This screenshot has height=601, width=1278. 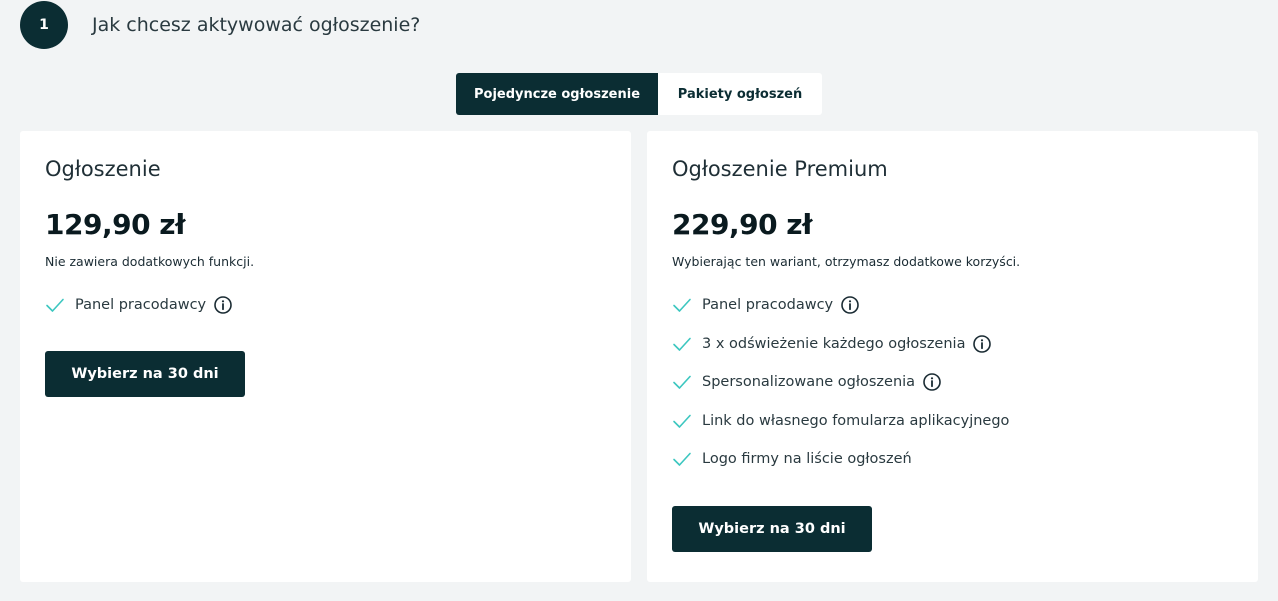 I want to click on feature-list: Panel pracodawcy, so click(x=325, y=305).